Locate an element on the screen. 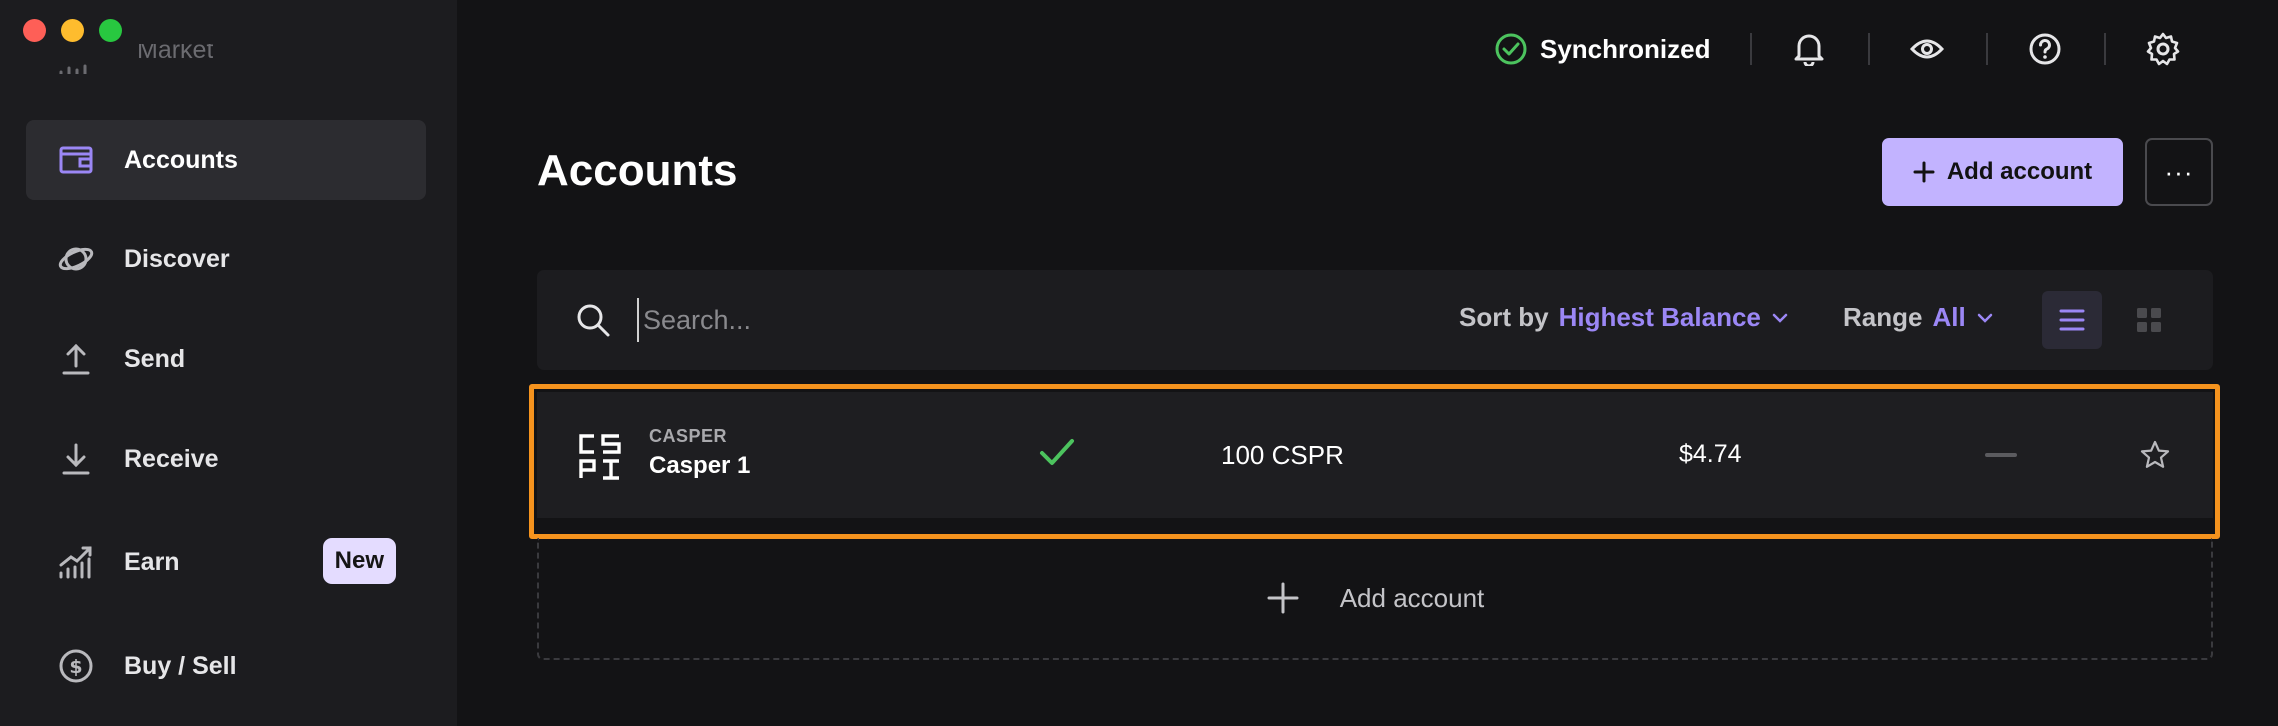 The height and width of the screenshot is (726, 2278). upload-icon is located at coordinates (76, 359).